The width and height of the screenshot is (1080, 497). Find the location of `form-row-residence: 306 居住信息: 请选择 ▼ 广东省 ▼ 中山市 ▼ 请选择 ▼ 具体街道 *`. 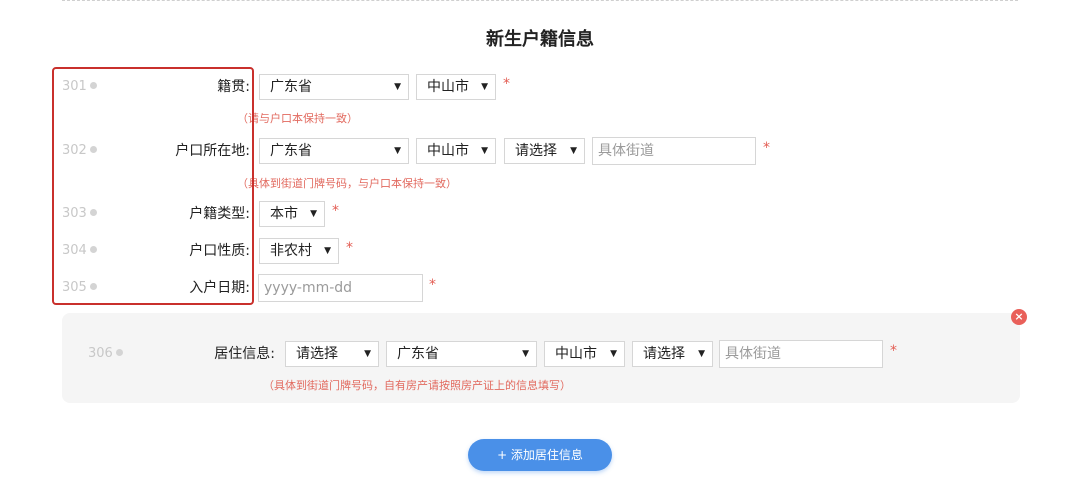

form-row-residence: 306 居住信息: 请选择 ▼ 广东省 ▼ 中山市 ▼ 请选择 ▼ 具体街道 * is located at coordinates (540, 354).